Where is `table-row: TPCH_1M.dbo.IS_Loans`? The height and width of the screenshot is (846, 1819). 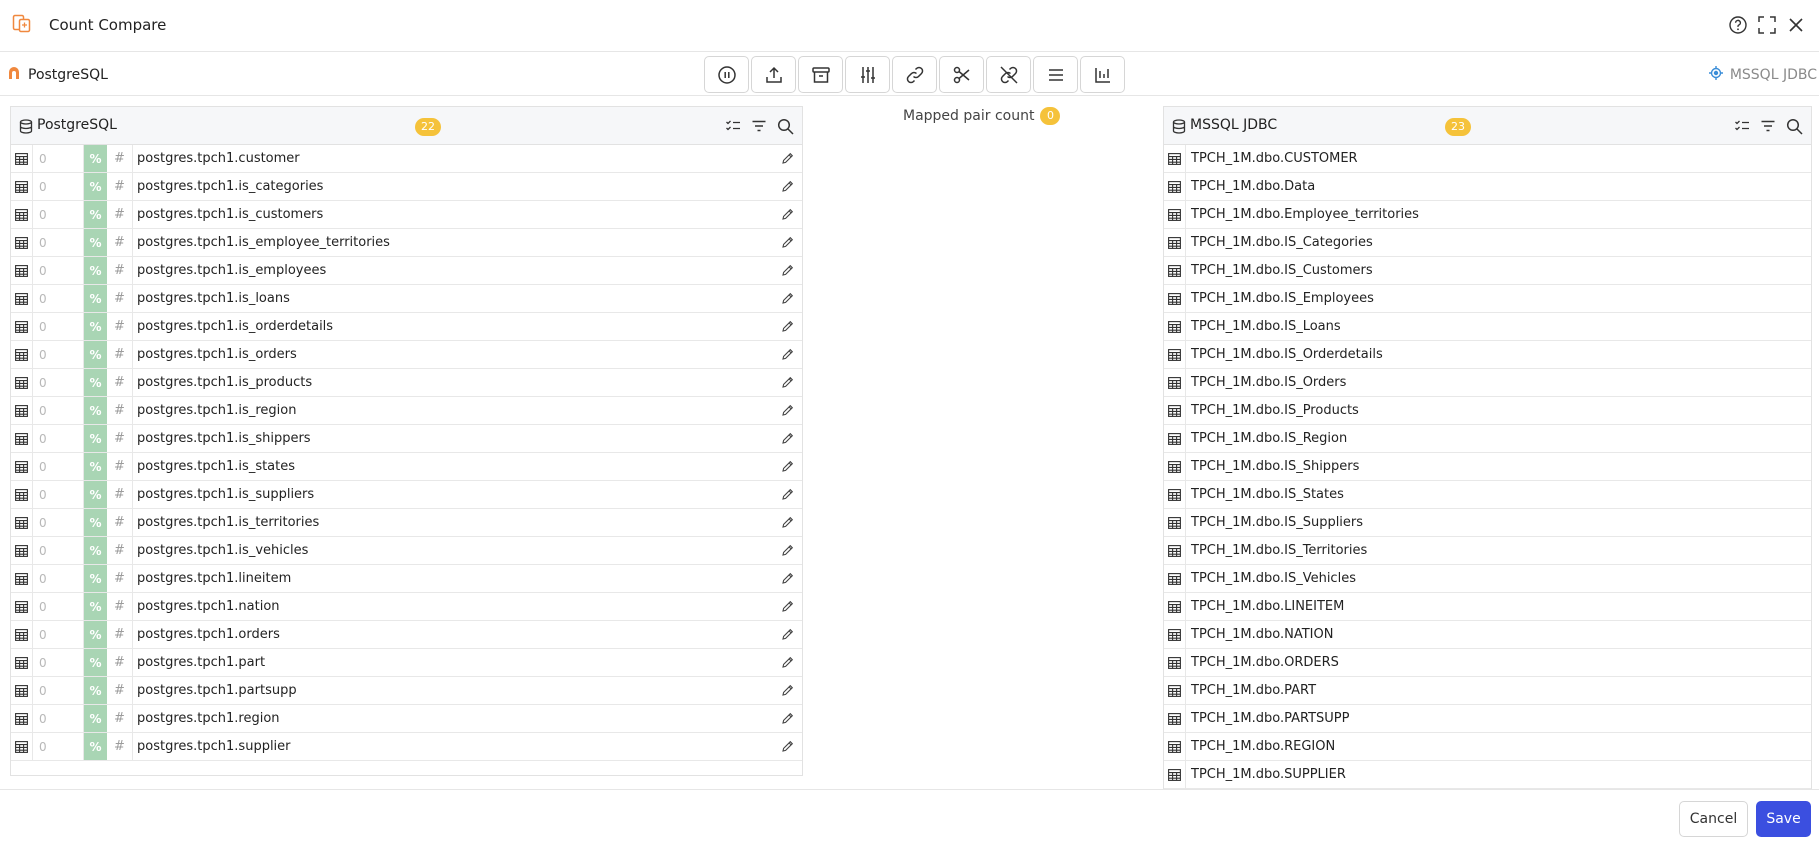
table-row: TPCH_1M.dbo.IS_Loans is located at coordinates (1487, 327).